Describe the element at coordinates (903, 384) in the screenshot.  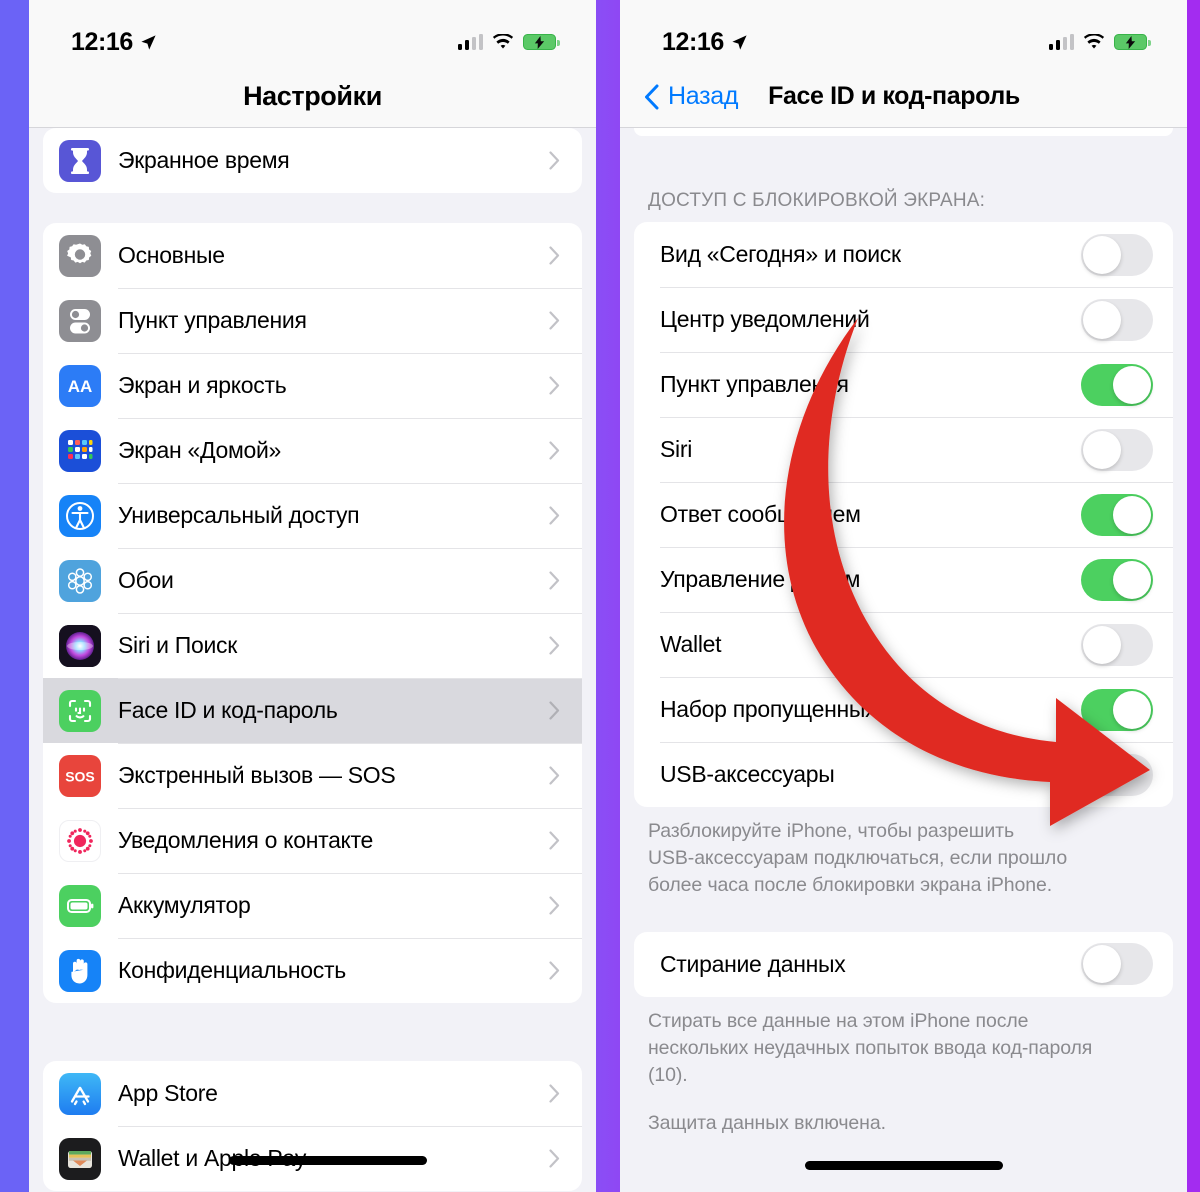
I see `toggle-row-control-center: Пункт управления` at that location.